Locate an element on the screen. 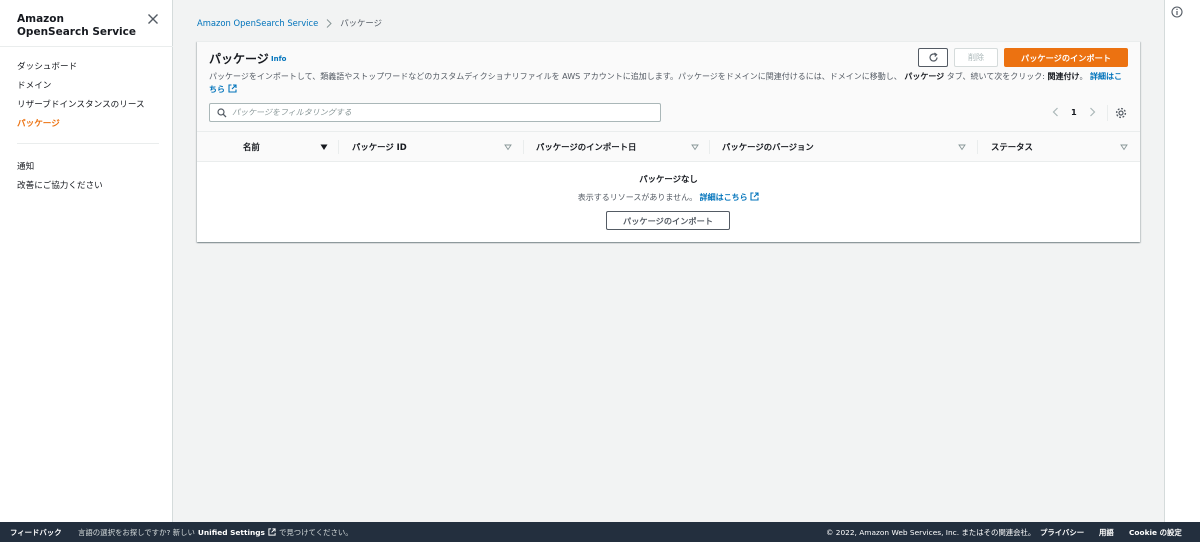 This screenshot has width=1200, height=542. column-label: パッケージのインポート日 is located at coordinates (586, 147).